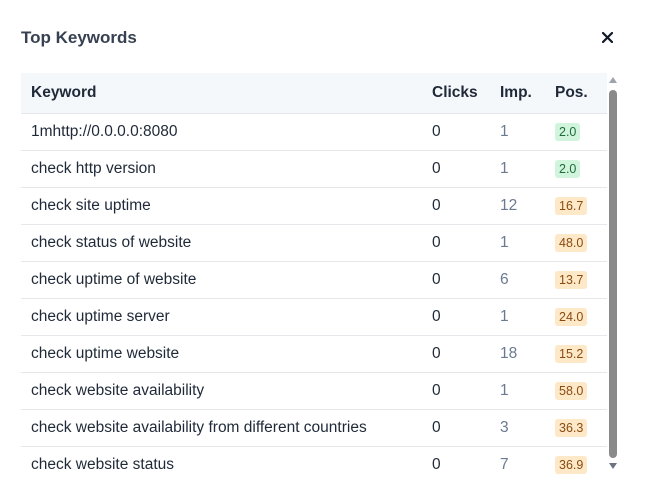  What do you see at coordinates (221, 132) in the screenshot?
I see `keyword-cell: 1mhttp://0.0.0.0:8080` at bounding box center [221, 132].